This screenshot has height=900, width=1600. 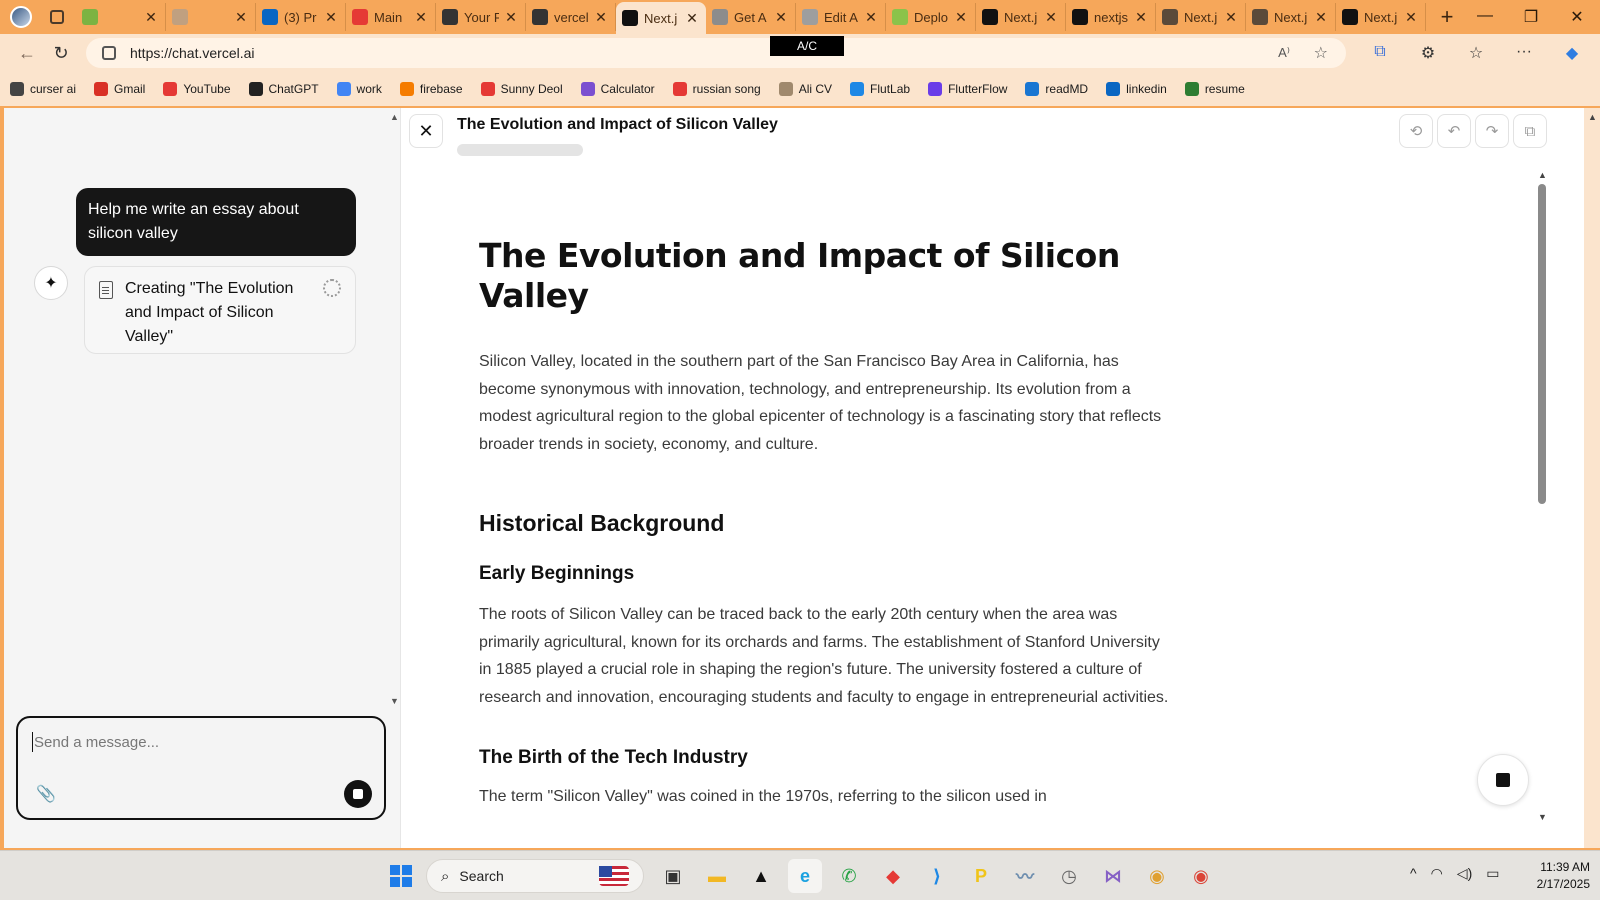 I want to click on vscode-app-icon: ⟩, so click(x=937, y=876).